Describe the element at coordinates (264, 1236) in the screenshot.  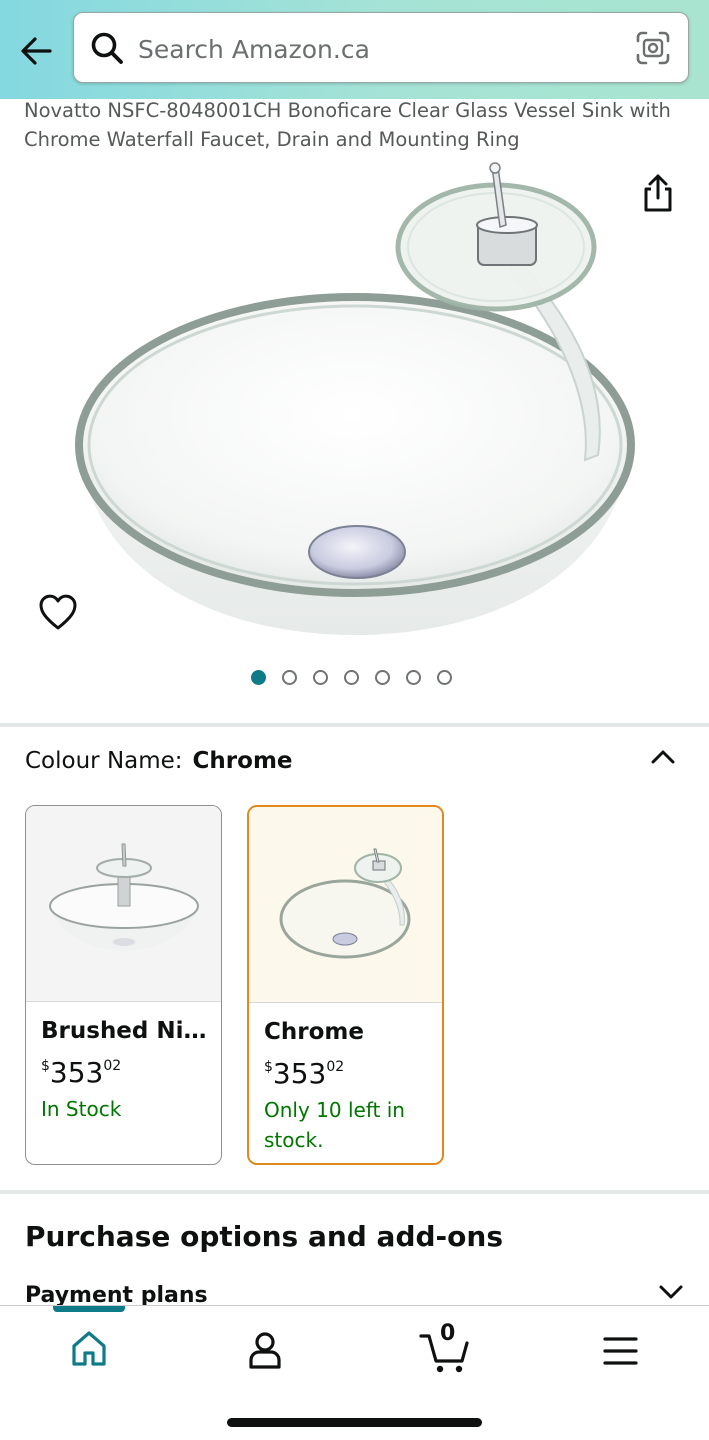
I see `purchase-options-title: Purchase options and add-ons` at that location.